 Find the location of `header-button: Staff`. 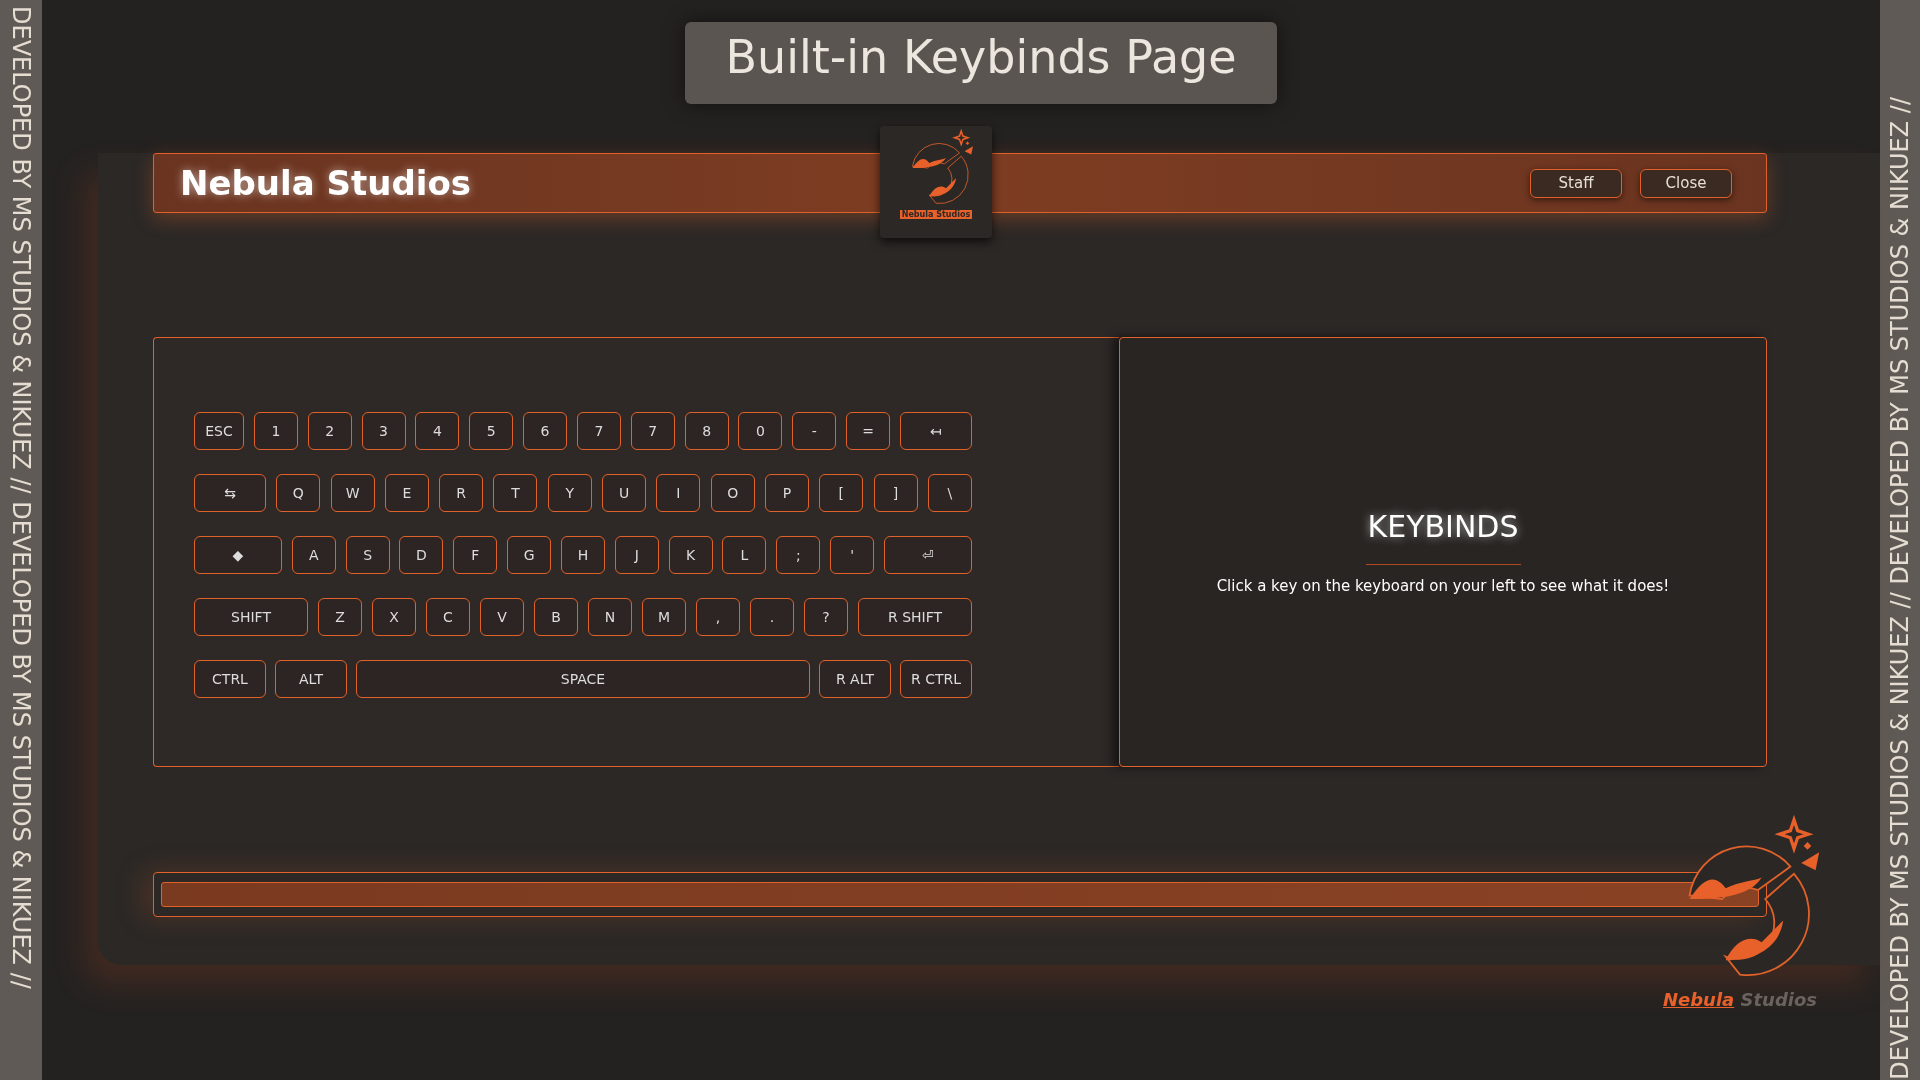

header-button: Staff is located at coordinates (1576, 183).